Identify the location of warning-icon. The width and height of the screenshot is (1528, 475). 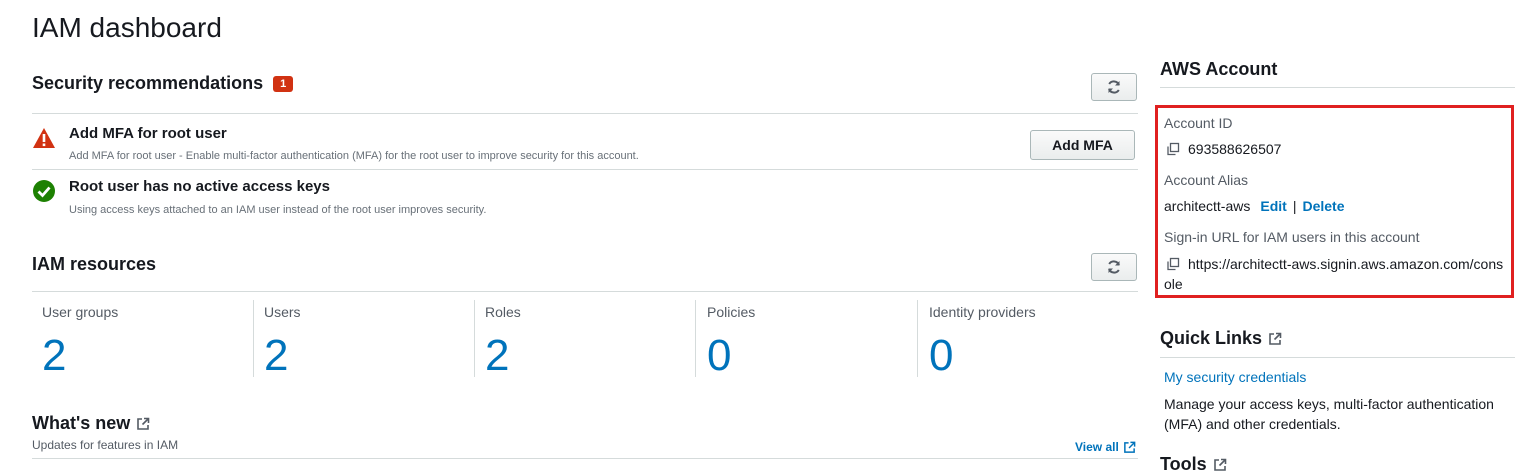
(44, 140).